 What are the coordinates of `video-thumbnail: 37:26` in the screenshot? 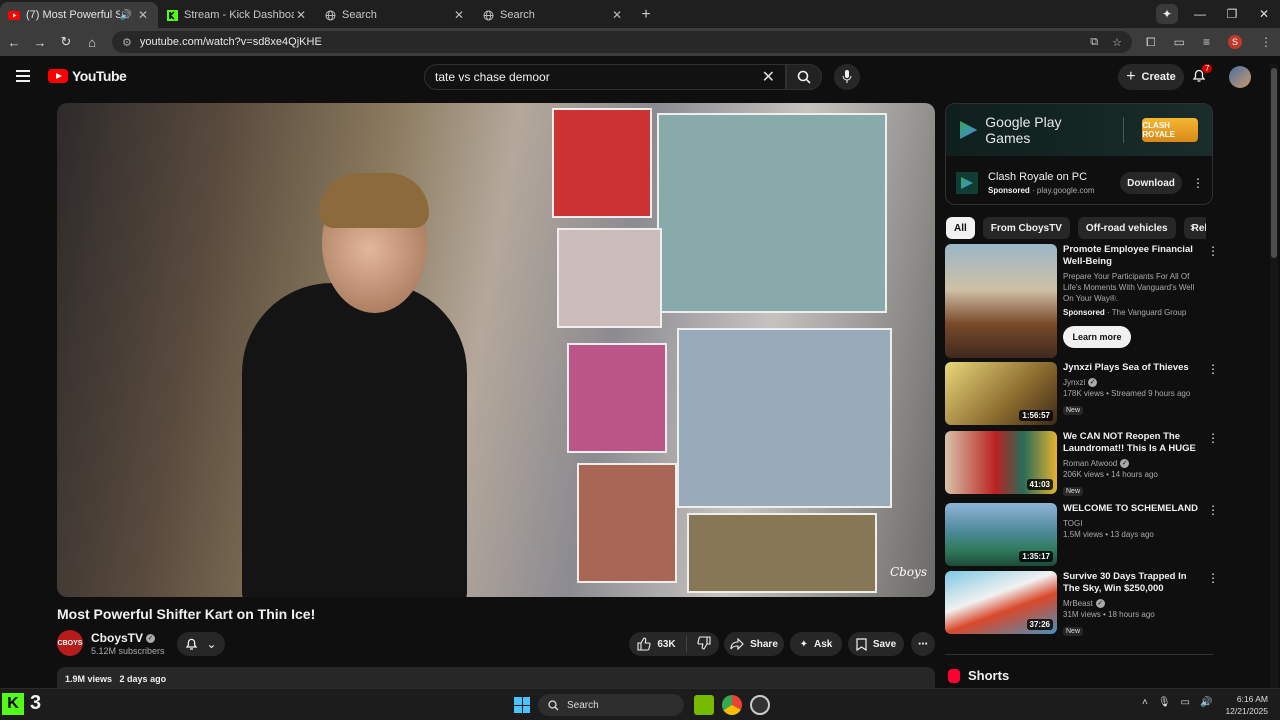 It's located at (1001, 602).